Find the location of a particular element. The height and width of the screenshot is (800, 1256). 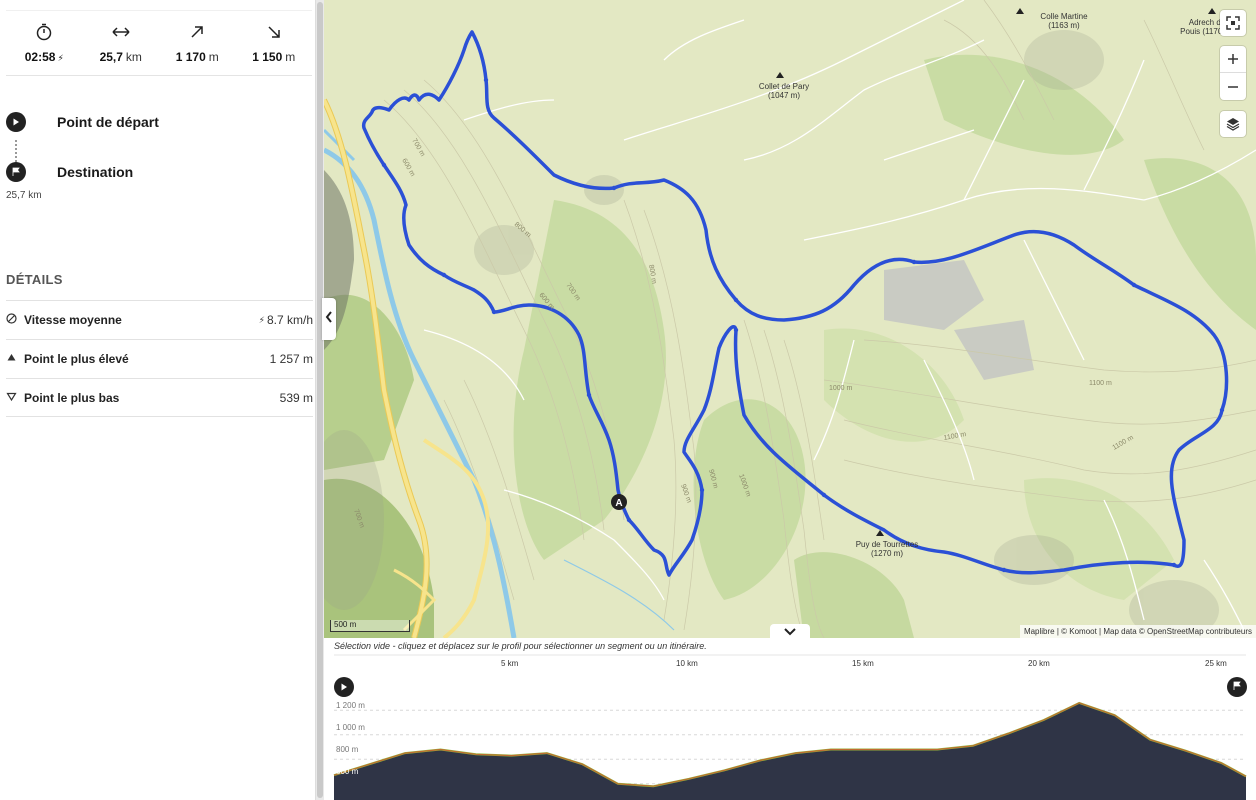

descent-icon is located at coordinates (274, 32).